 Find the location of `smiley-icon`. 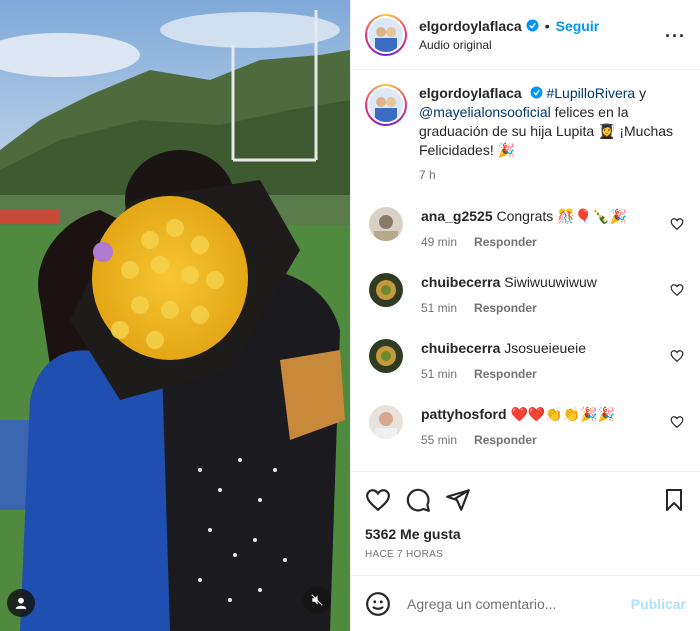

smiley-icon is located at coordinates (378, 604).